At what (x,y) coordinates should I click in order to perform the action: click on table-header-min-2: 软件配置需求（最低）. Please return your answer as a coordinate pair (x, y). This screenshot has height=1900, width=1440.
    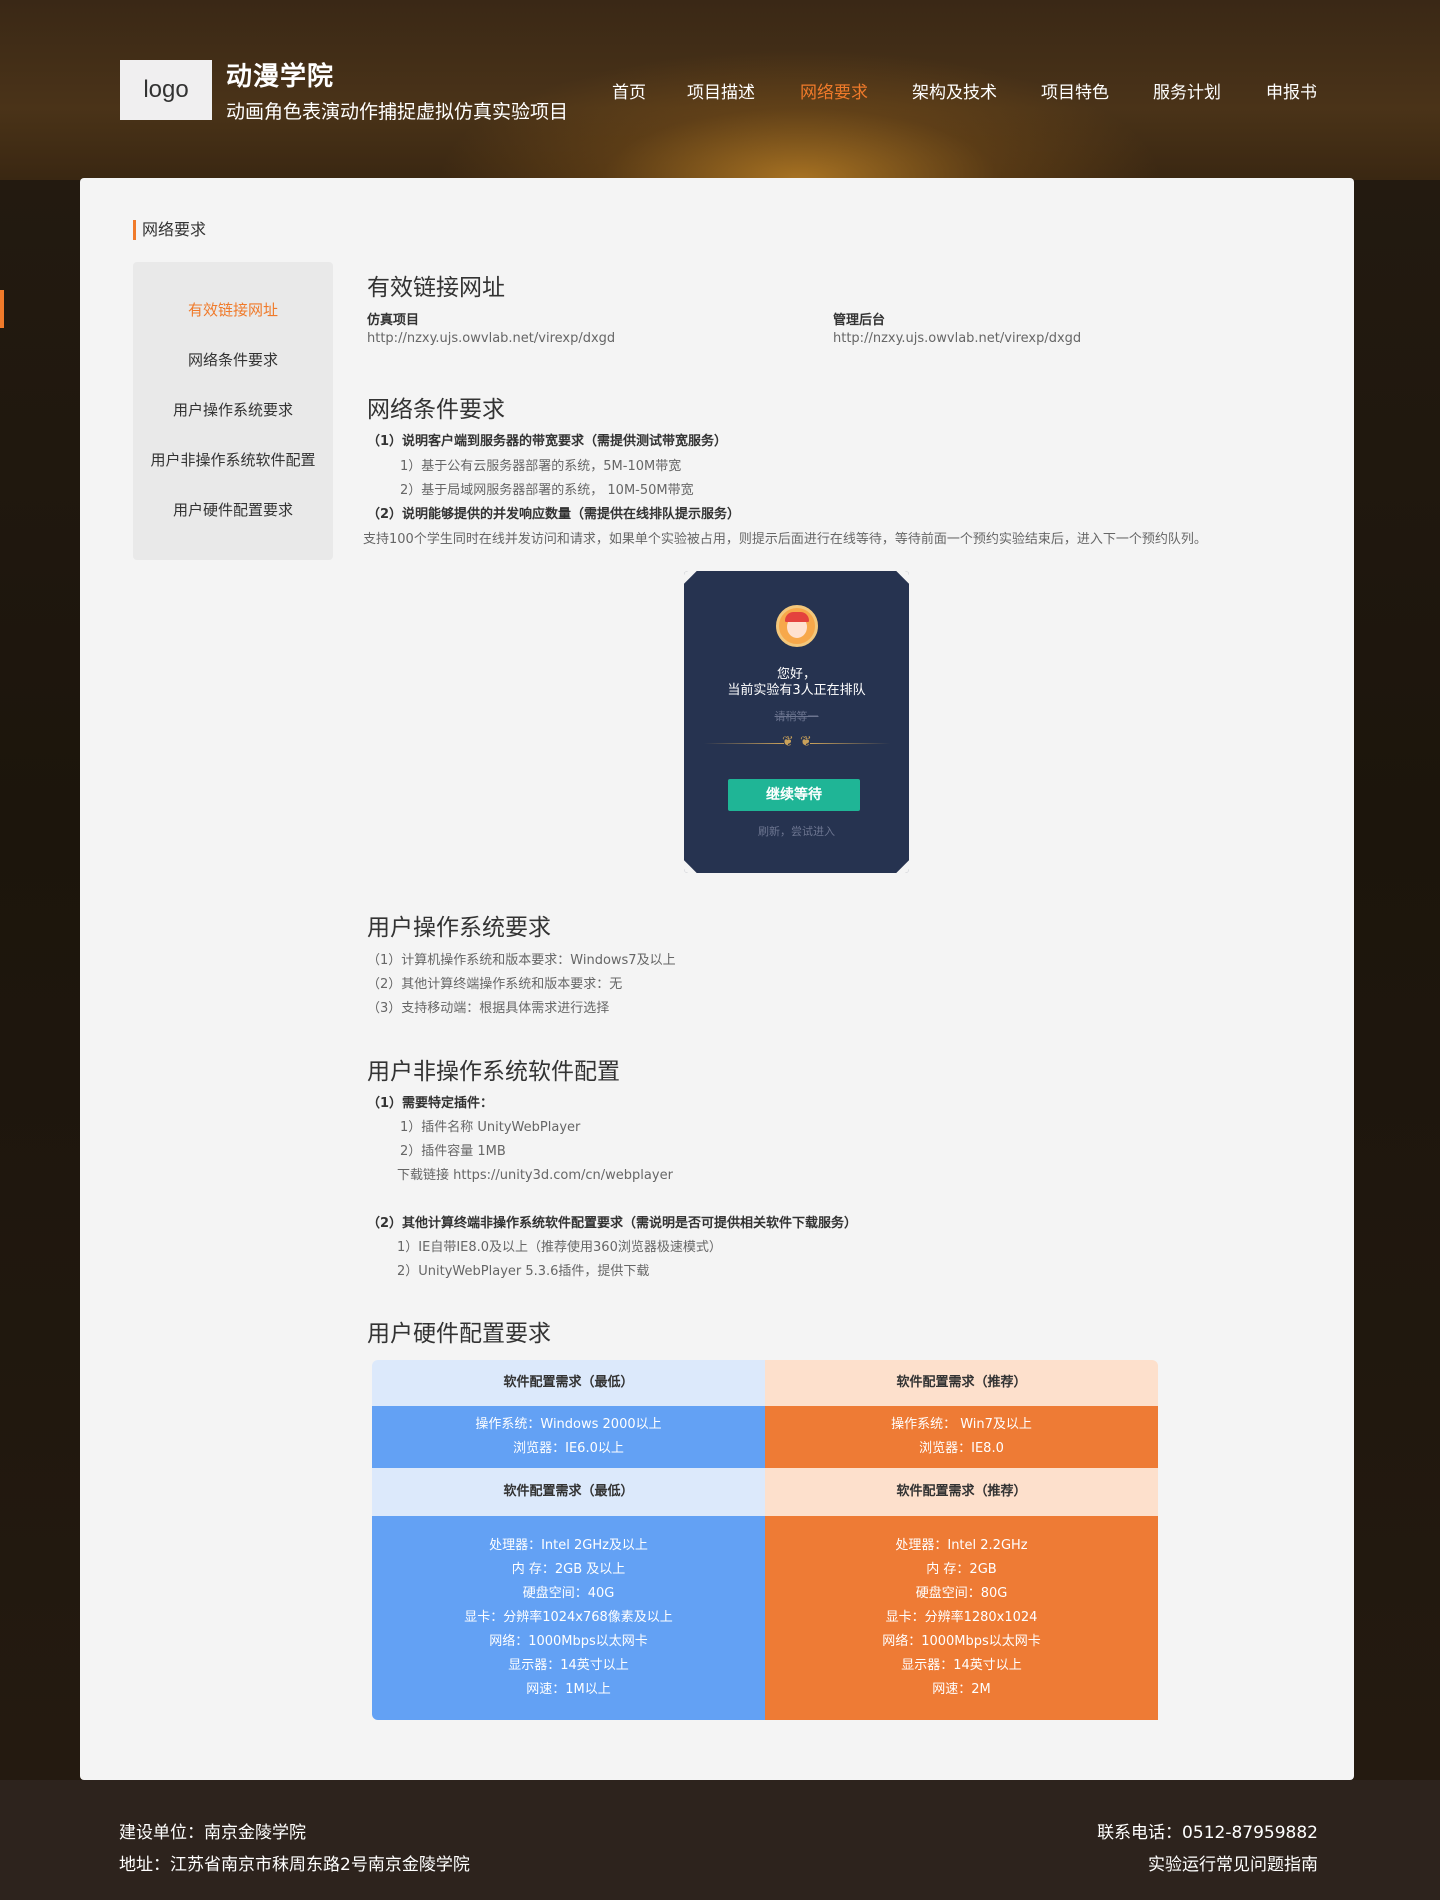
    Looking at the image, I should click on (568, 1492).